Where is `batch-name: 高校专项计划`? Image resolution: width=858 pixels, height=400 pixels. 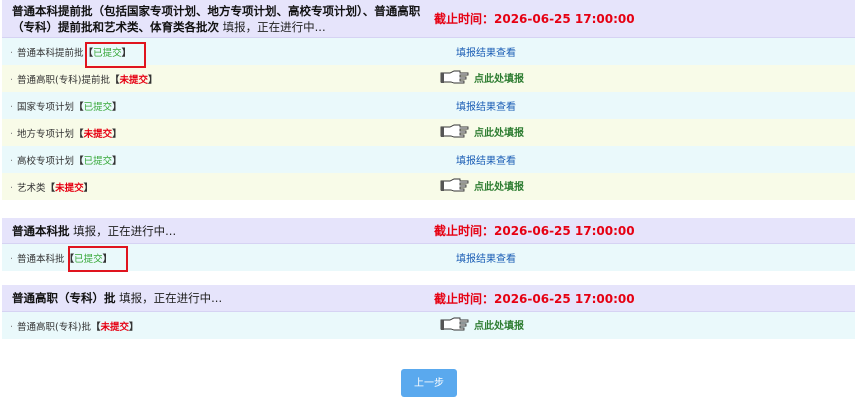 batch-name: 高校专项计划 is located at coordinates (46, 161).